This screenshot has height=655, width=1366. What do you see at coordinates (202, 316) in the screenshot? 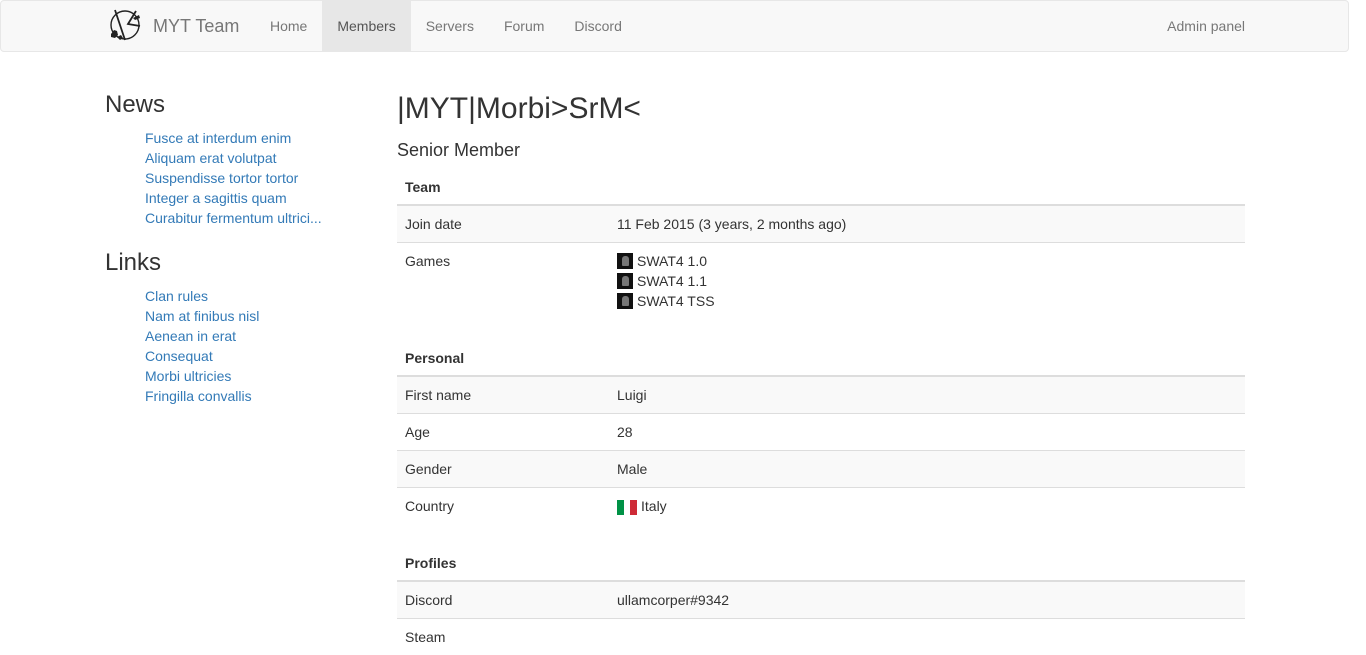
I see `sidebar-link: Nam at finibus nisl` at bounding box center [202, 316].